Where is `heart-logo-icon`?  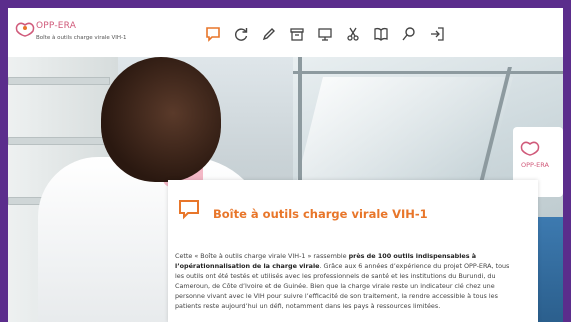 heart-logo-icon is located at coordinates (530, 148).